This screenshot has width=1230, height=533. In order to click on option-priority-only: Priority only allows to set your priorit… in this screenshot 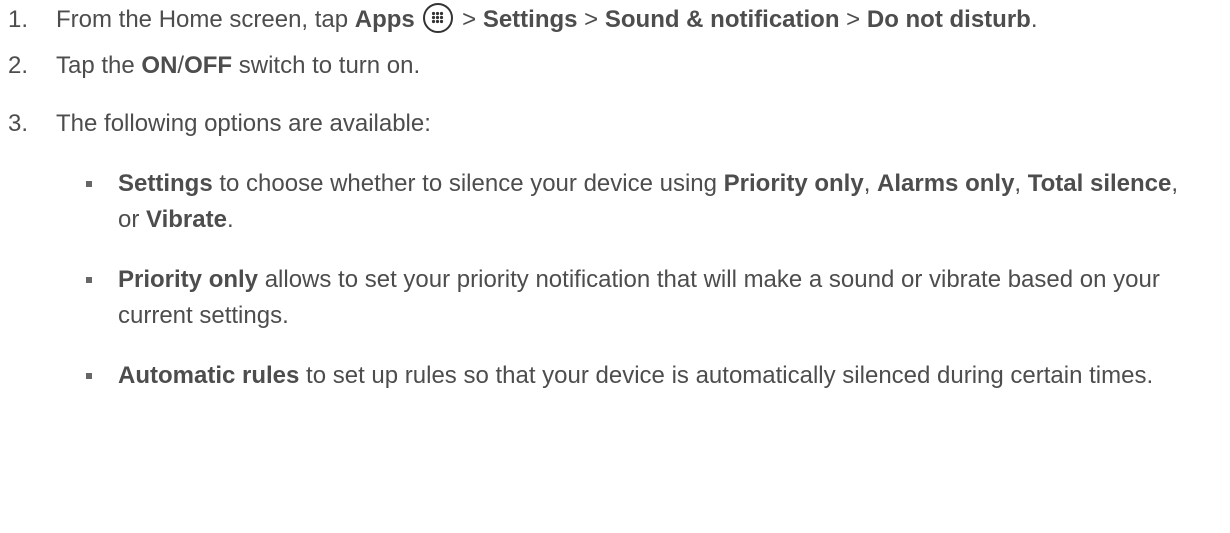, I will do `click(615, 298)`.